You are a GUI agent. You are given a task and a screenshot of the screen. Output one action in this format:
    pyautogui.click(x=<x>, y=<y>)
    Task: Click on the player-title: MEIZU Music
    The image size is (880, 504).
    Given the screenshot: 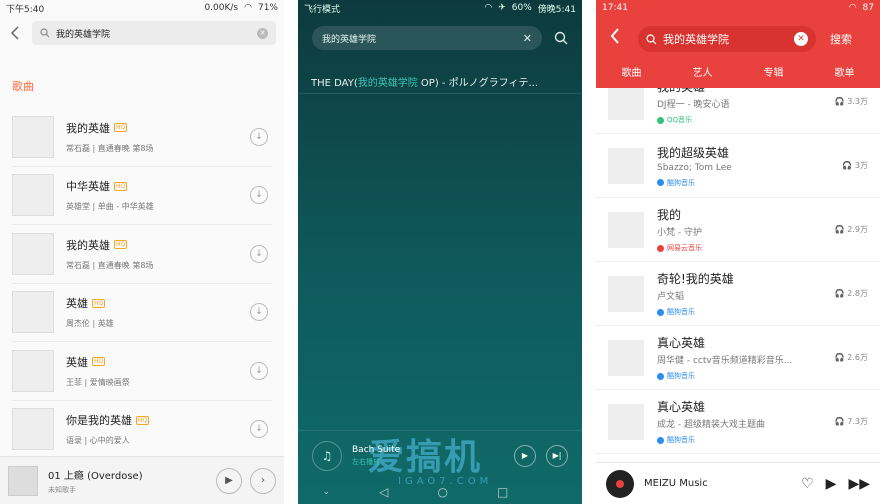 What is the action you would take?
    pyautogui.click(x=676, y=483)
    